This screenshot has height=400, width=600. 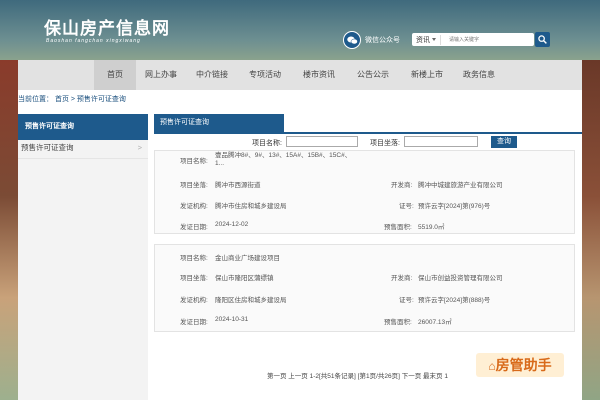 I want to click on sidebar-item-presale-permit: 预售许可证查询 >, so click(x=83, y=148).